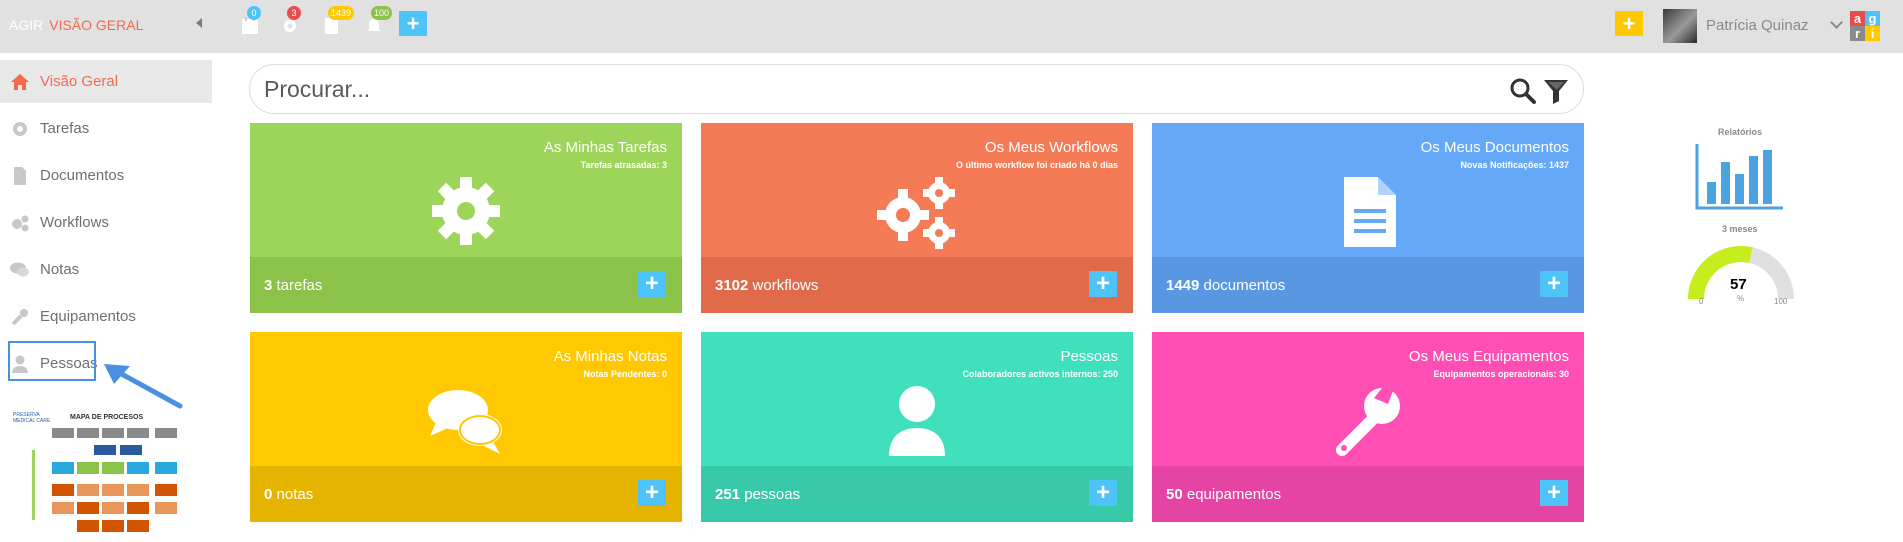 Image resolution: width=1903 pixels, height=542 pixels. Describe the element at coordinates (337, 21) in the screenshot. I see `documents-button: 1439` at that location.